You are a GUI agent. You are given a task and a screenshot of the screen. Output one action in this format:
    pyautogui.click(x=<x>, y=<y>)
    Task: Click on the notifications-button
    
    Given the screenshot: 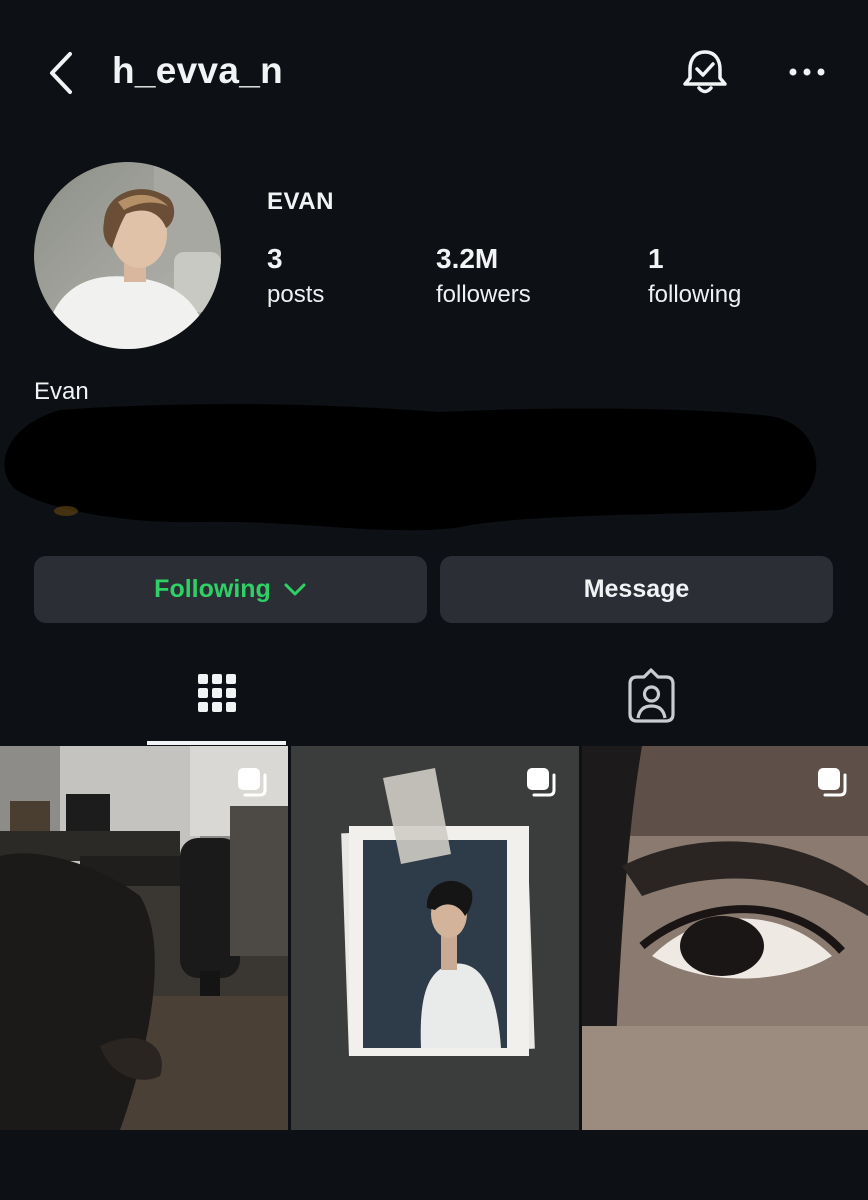 What is the action you would take?
    pyautogui.click(x=705, y=72)
    